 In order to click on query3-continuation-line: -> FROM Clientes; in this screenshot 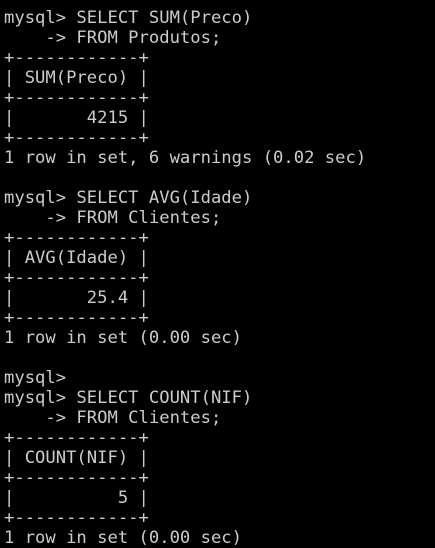, I will do `click(113, 418)`.